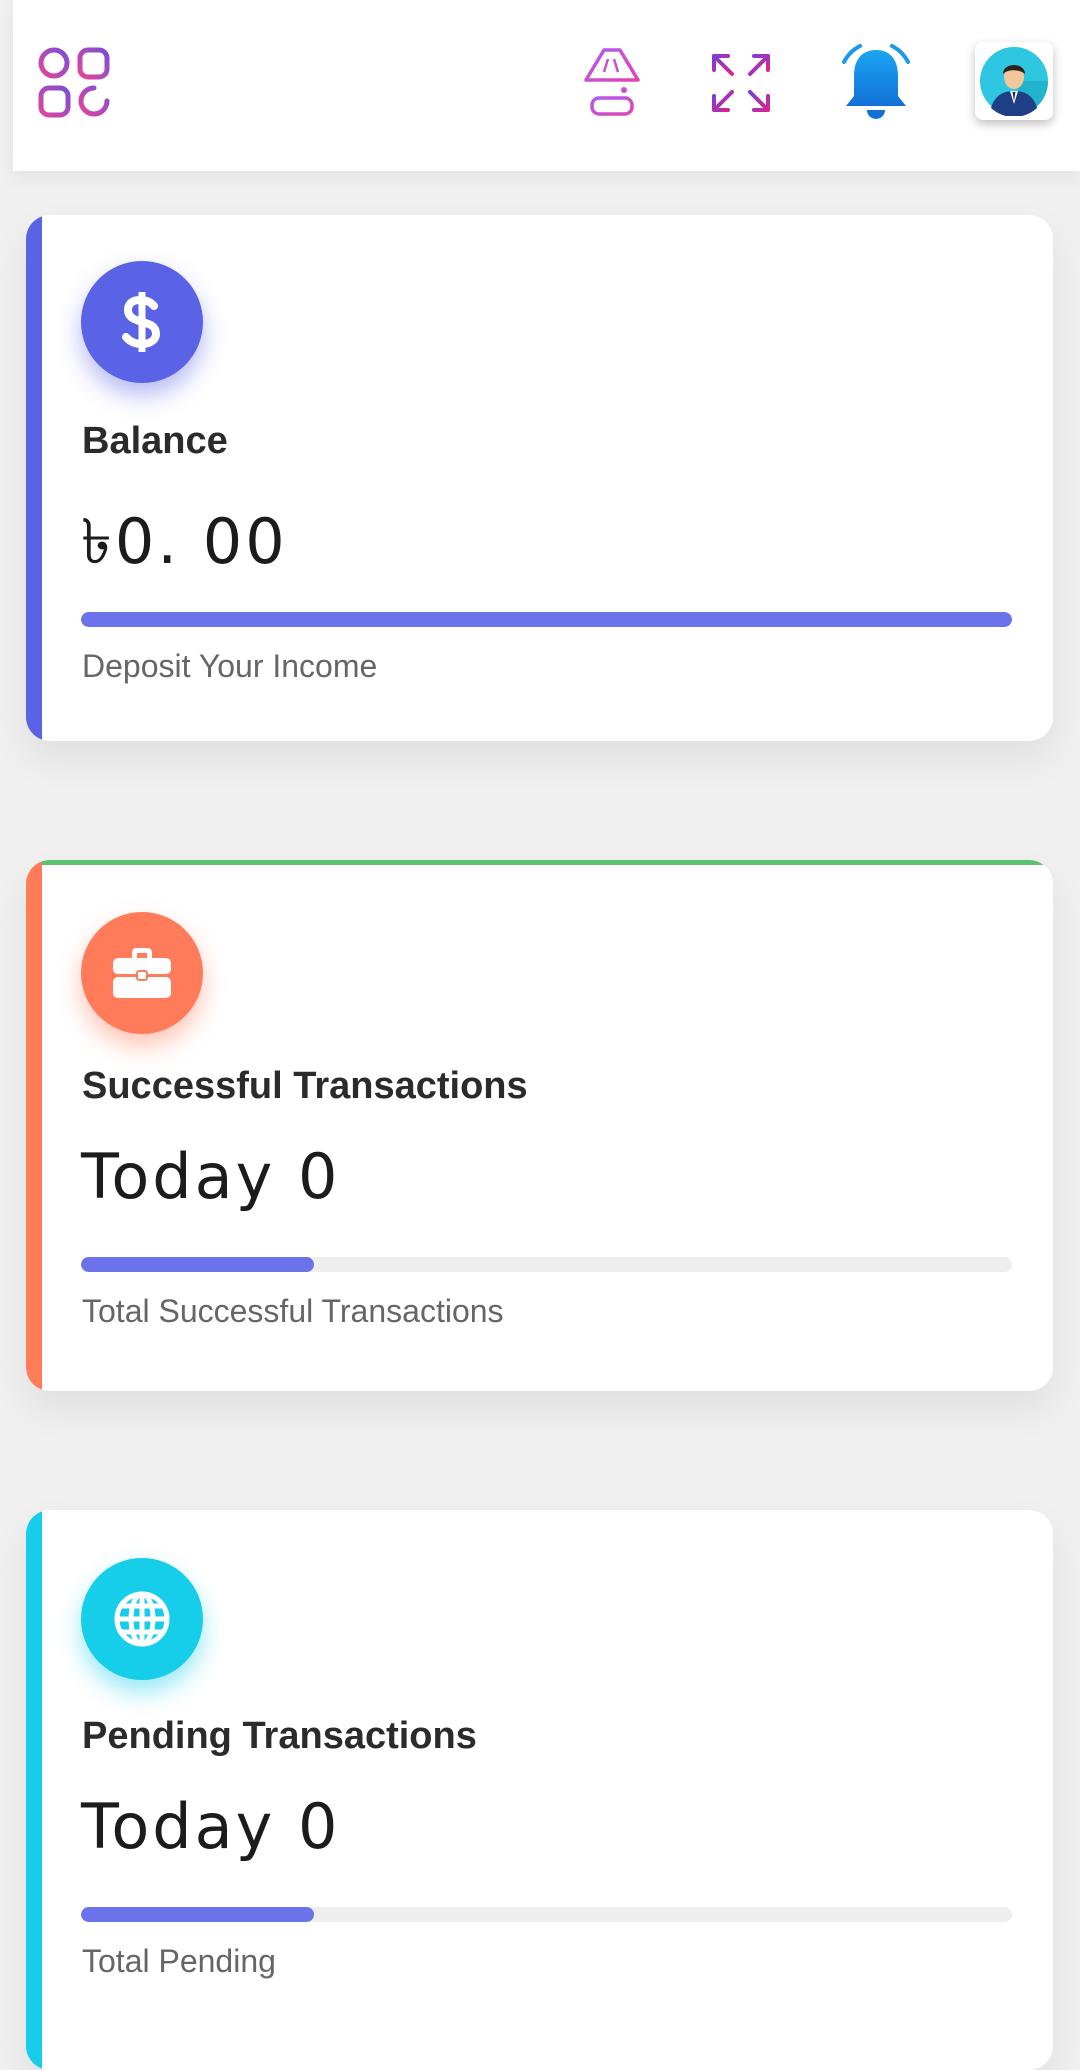 The width and height of the screenshot is (1080, 2070). What do you see at coordinates (305, 1086) in the screenshot?
I see `card-label: Successful Transactions` at bounding box center [305, 1086].